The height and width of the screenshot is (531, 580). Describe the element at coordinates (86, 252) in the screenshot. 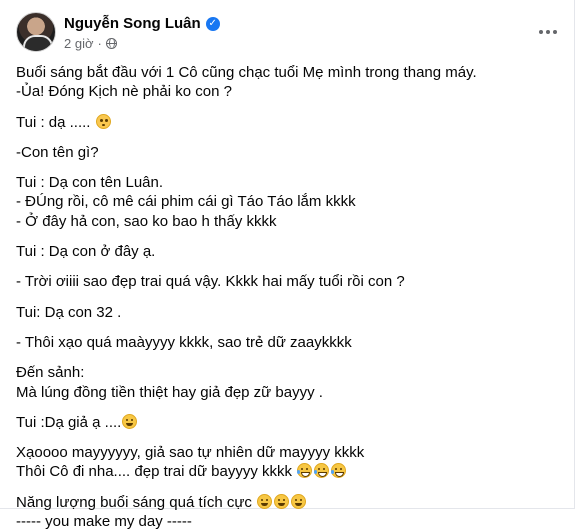

I see `text-line: Tui : Dạ con ở đây ạ.` at that location.